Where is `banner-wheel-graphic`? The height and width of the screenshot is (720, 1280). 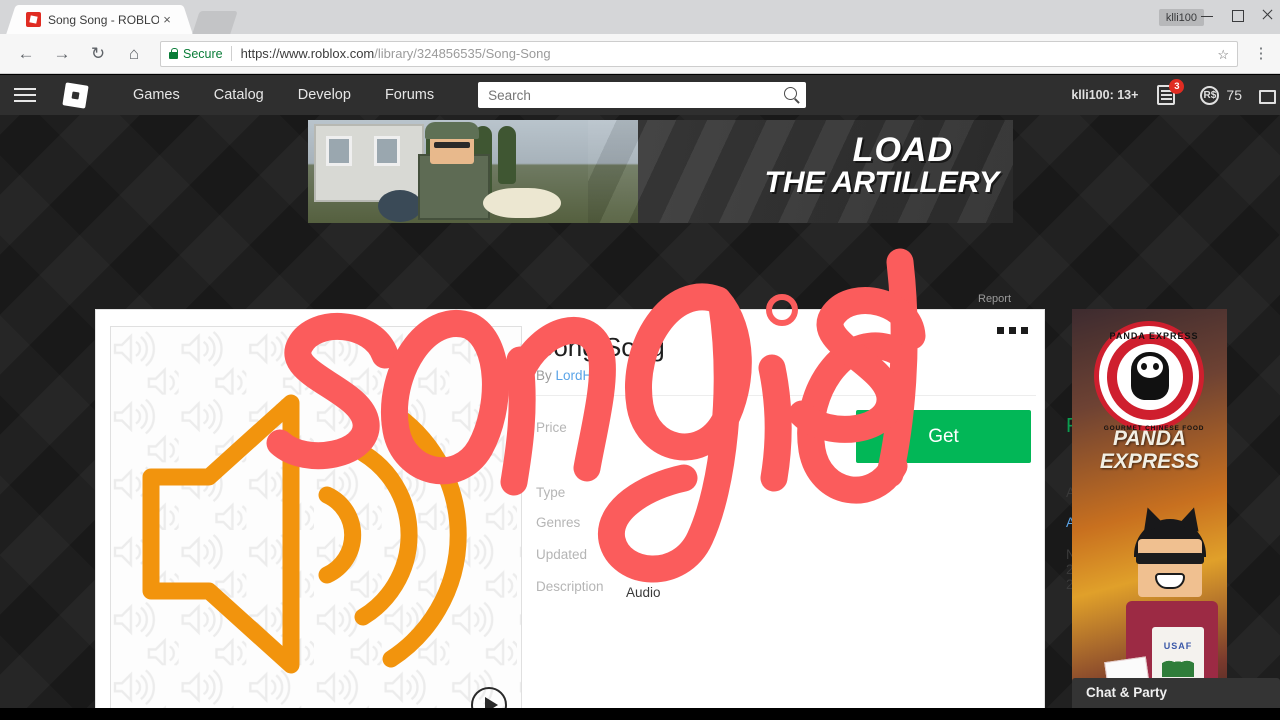
banner-wheel-graphic is located at coordinates (400, 206).